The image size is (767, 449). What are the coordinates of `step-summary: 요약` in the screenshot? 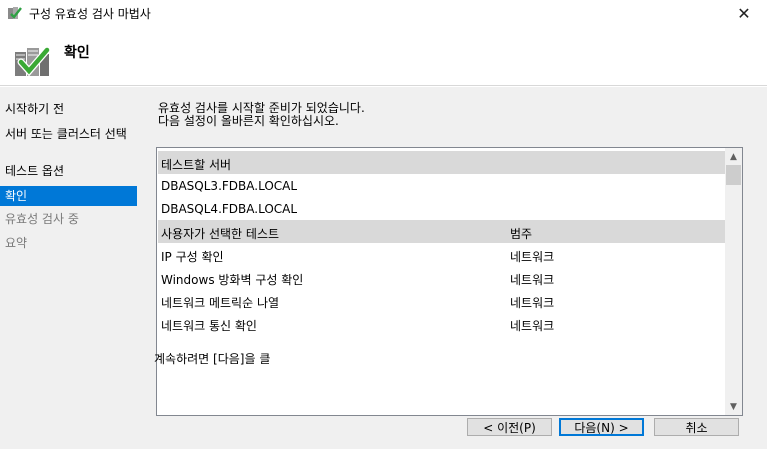 It's located at (16, 243).